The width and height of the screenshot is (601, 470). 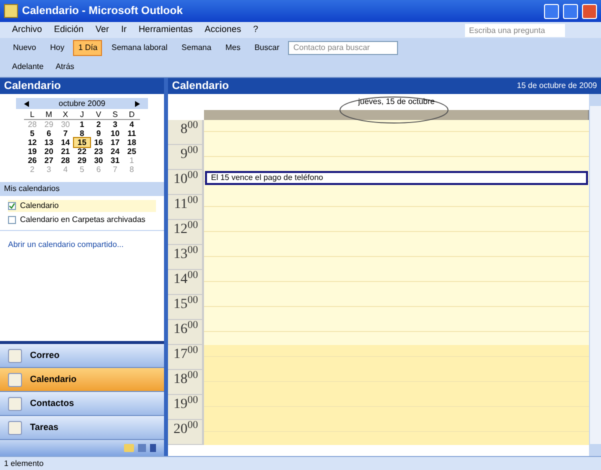 I want to click on calendar-day: 5, so click(x=32, y=133).